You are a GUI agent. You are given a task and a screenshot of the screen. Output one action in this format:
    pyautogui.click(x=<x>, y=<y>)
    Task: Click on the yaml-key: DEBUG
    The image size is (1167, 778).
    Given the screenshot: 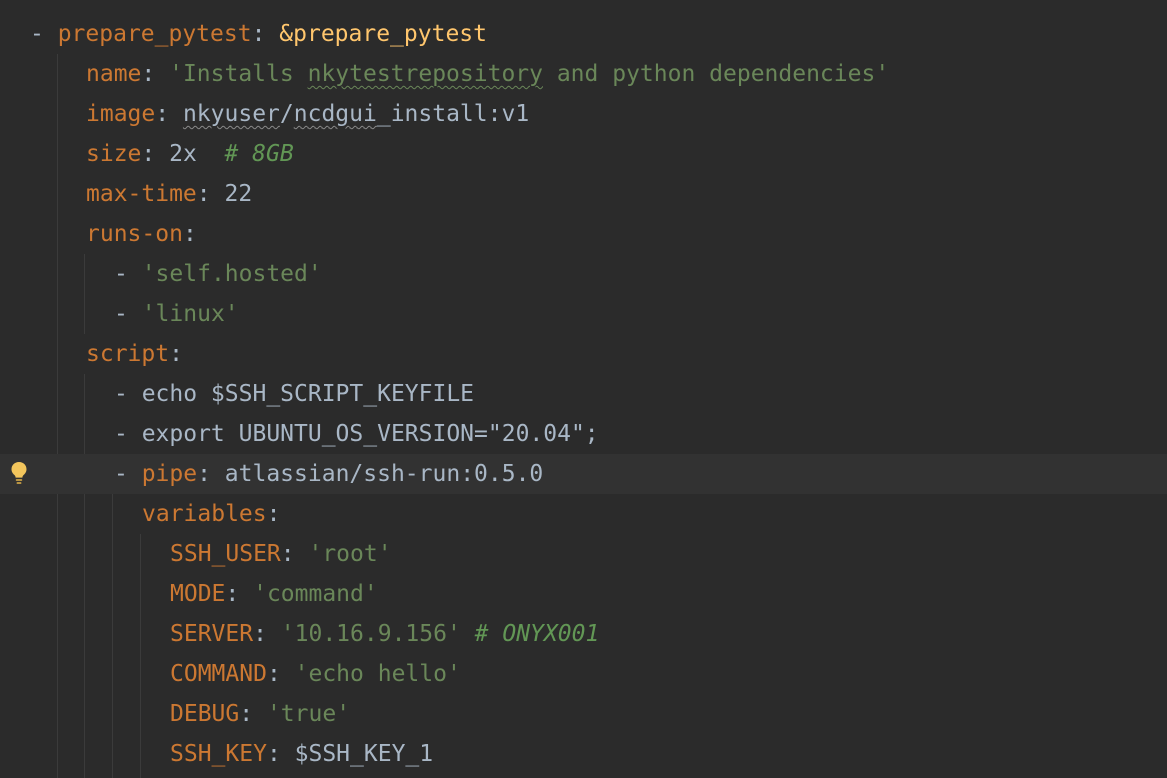 What is the action you would take?
    pyautogui.click(x=205, y=714)
    